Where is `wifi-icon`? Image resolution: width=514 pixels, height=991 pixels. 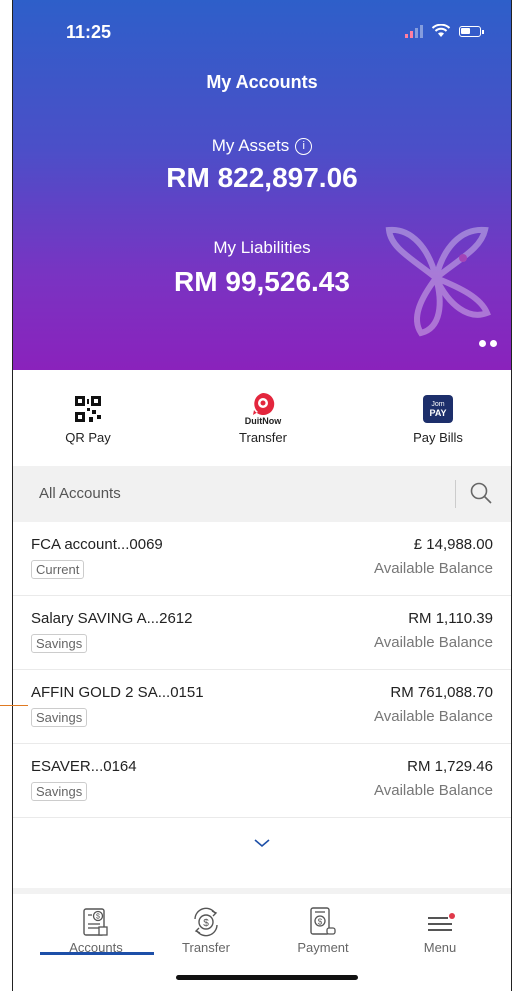 wifi-icon is located at coordinates (441, 30).